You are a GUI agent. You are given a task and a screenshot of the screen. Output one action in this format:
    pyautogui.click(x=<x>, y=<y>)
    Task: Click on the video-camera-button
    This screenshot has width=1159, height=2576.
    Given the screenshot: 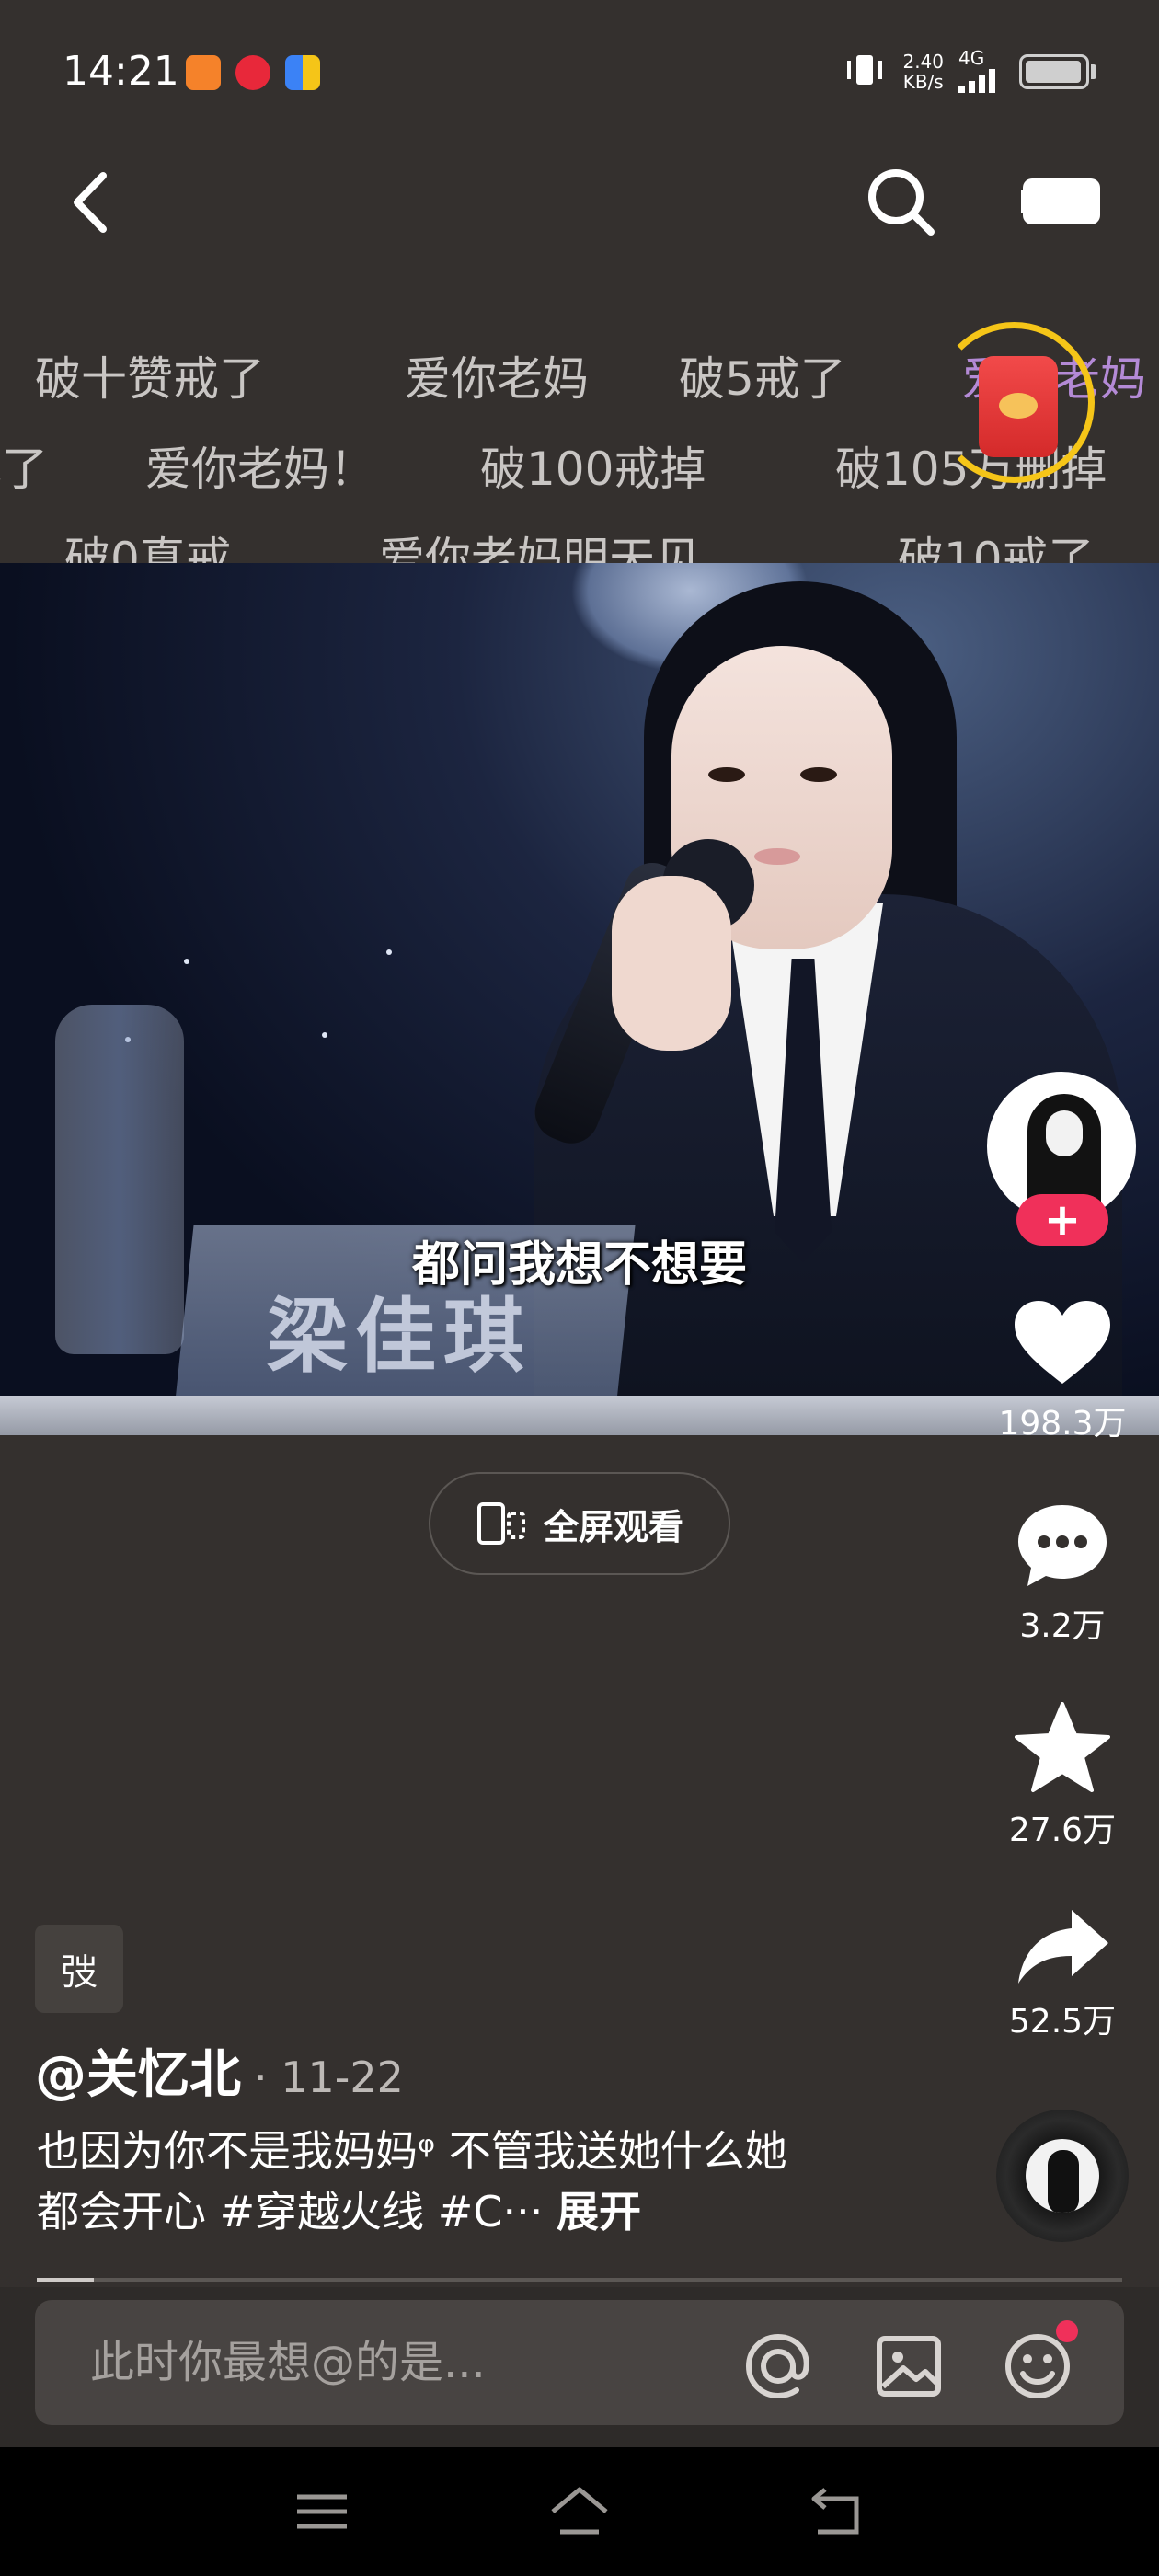 What is the action you would take?
    pyautogui.click(x=1062, y=200)
    